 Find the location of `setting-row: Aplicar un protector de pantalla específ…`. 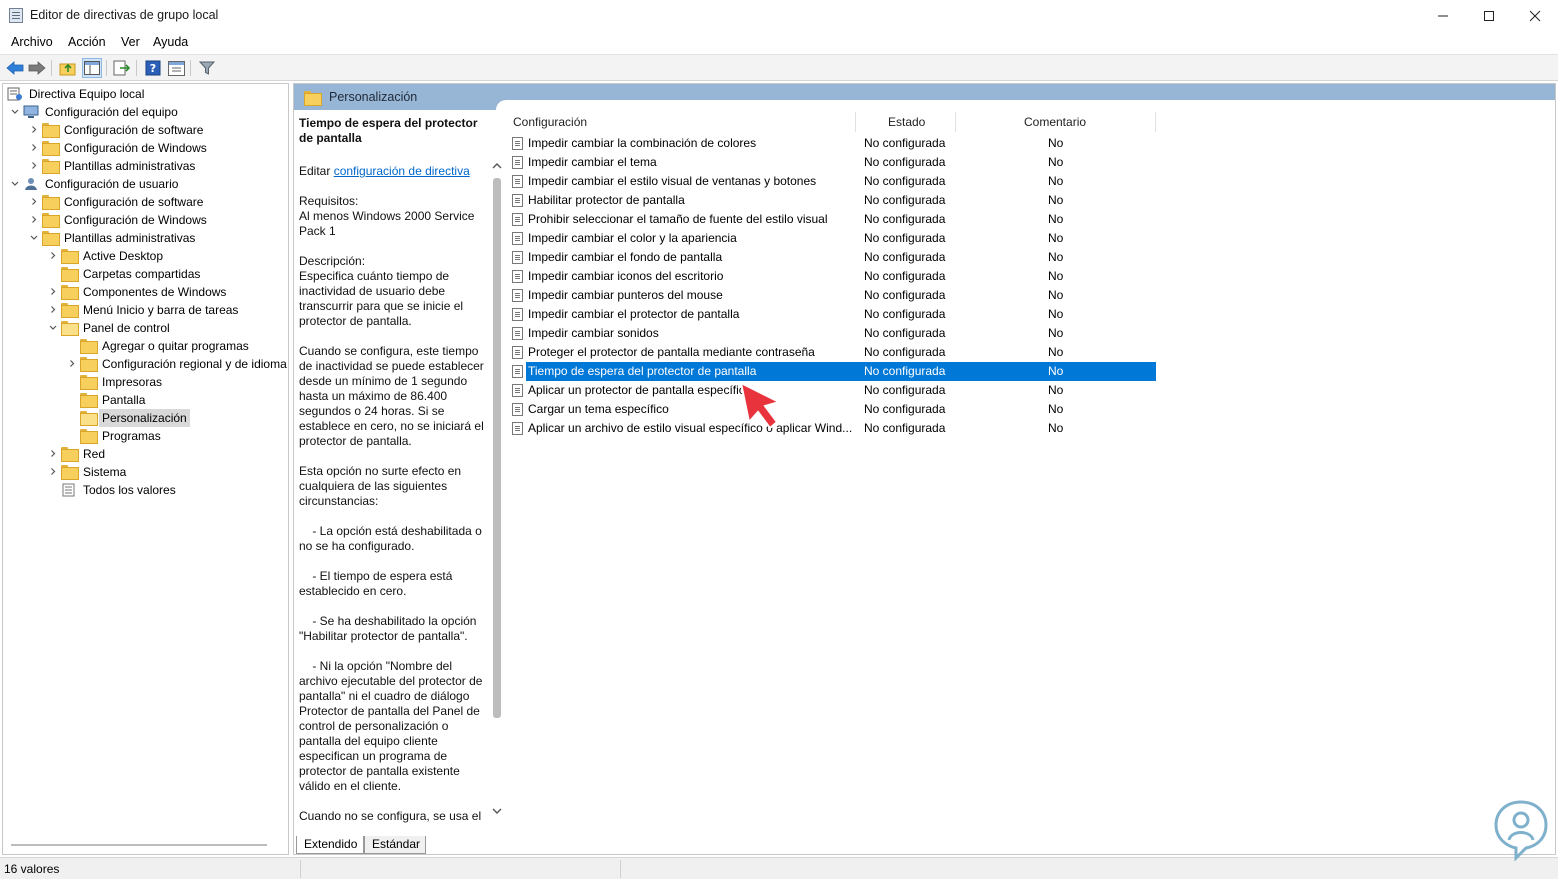

setting-row: Aplicar un protector de pantalla específ… is located at coordinates (831, 390).